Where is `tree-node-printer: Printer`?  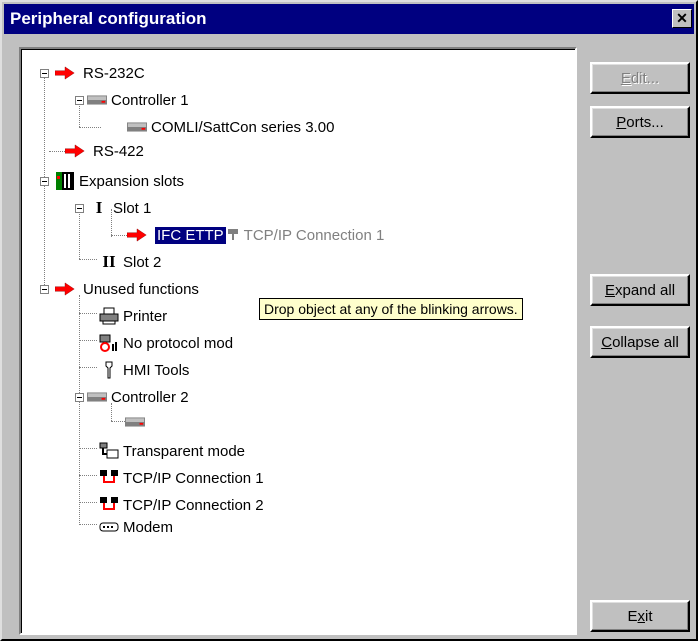 tree-node-printer: Printer is located at coordinates (133, 316).